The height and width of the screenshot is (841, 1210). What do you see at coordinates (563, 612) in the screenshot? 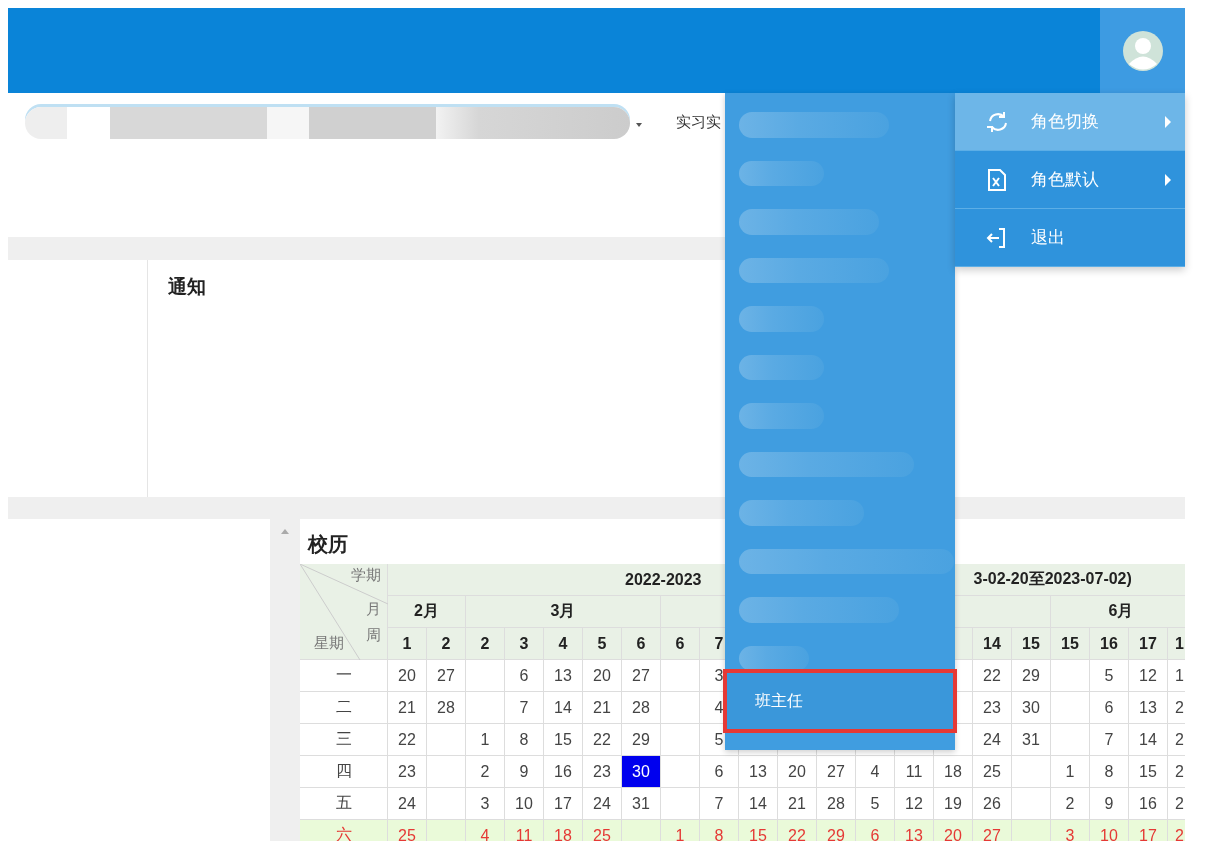
I see `month-header: 3月` at bounding box center [563, 612].